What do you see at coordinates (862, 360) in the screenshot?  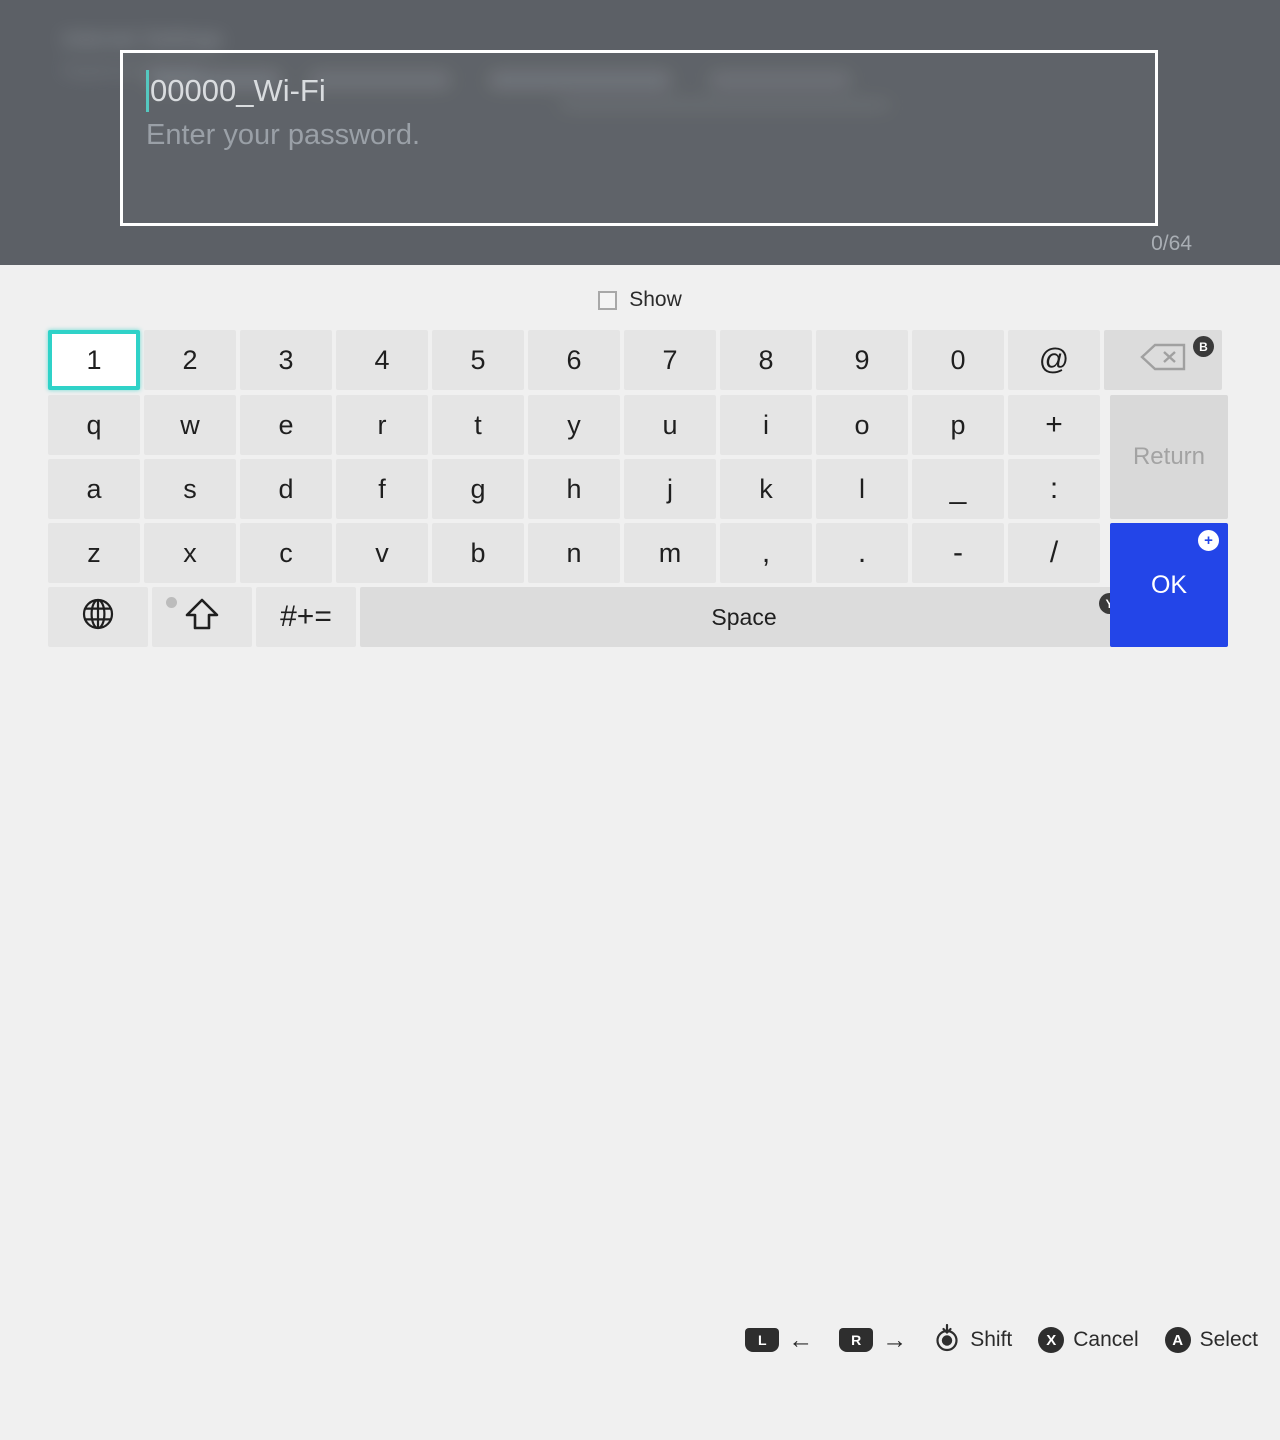 I see `key-9: 9` at bounding box center [862, 360].